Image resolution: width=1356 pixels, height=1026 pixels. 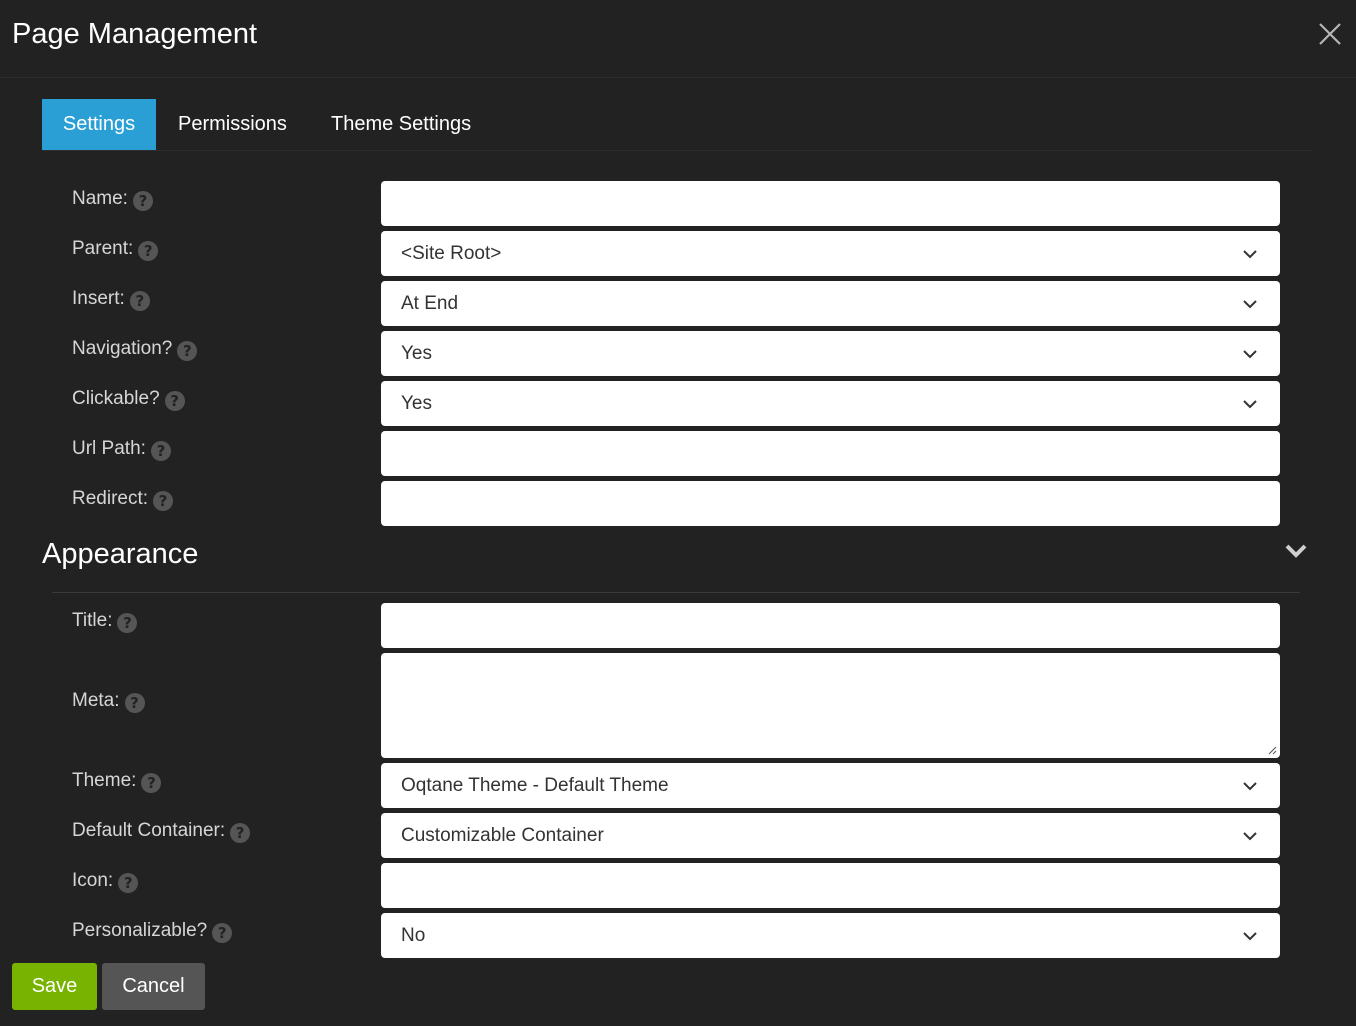 What do you see at coordinates (830, 303) in the screenshot?
I see `insert-select: At End` at bounding box center [830, 303].